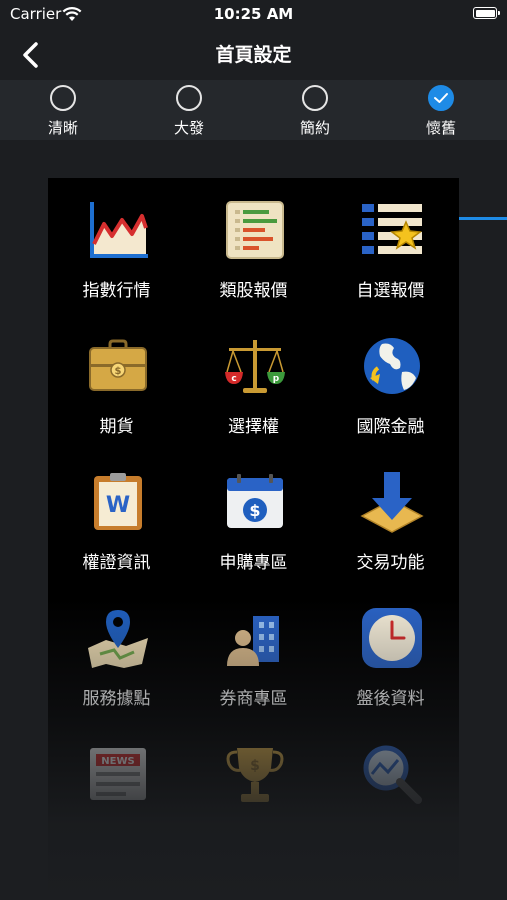 The image size is (507, 900). What do you see at coordinates (255, 230) in the screenshot?
I see `sector-quote-icon` at bounding box center [255, 230].